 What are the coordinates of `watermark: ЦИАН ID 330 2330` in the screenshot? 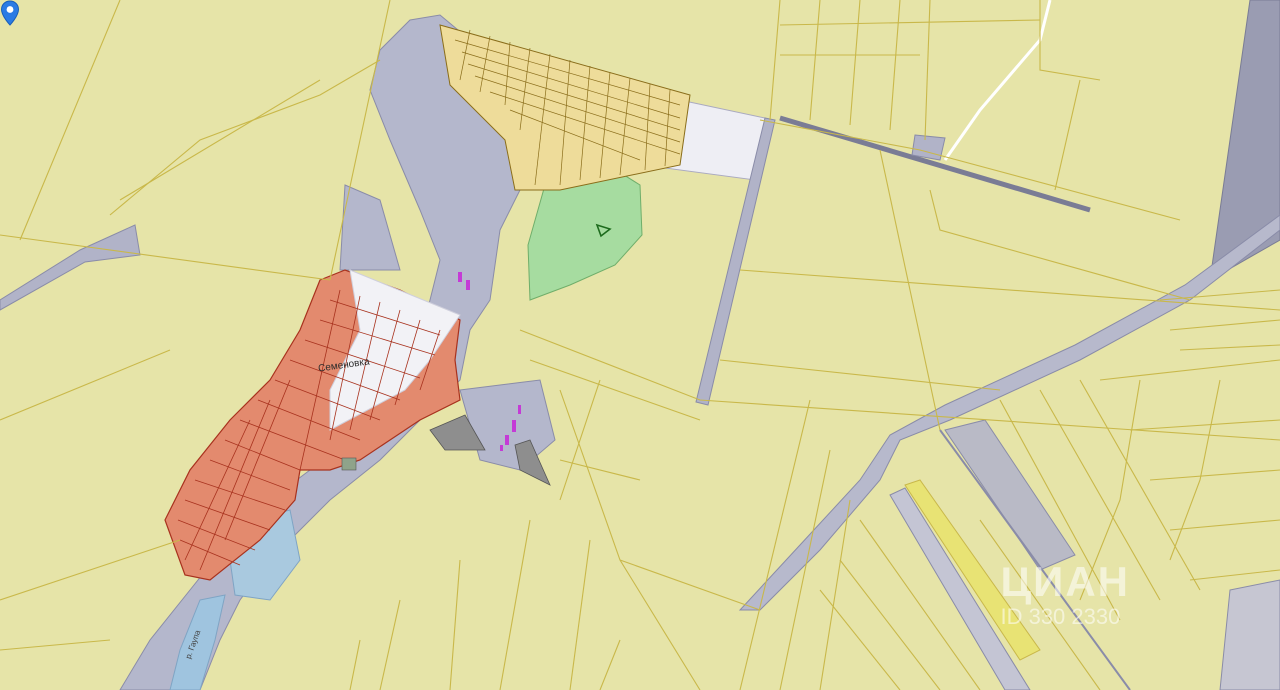 It's located at (1065, 595).